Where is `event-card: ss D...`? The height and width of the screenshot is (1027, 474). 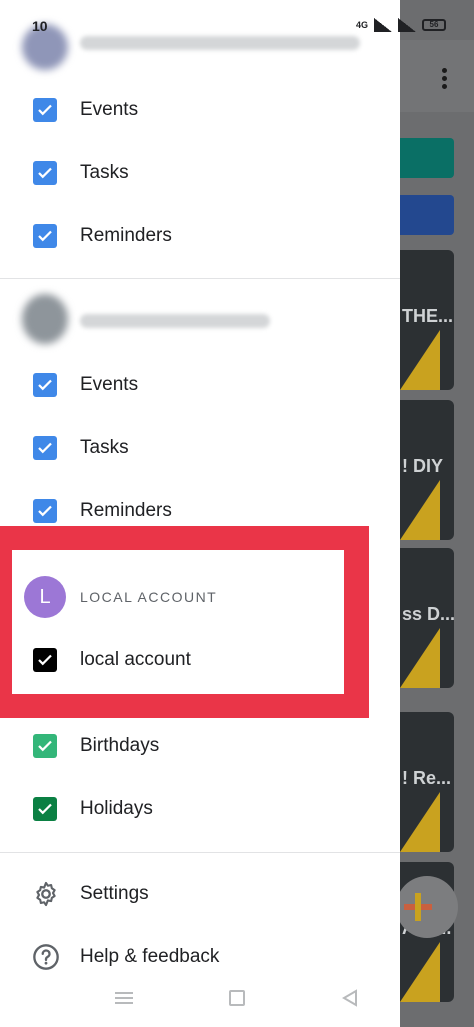 event-card: ss D... is located at coordinates (427, 618).